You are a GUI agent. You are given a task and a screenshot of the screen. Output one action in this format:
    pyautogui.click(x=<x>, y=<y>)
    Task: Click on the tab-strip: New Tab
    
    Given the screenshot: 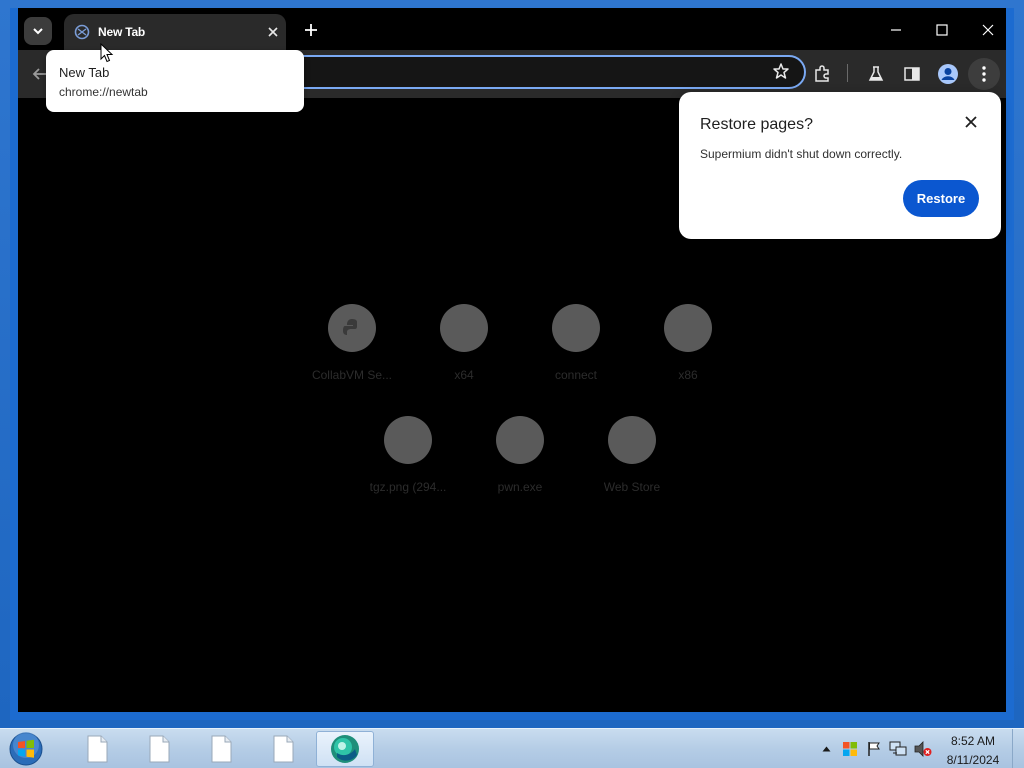 What is the action you would take?
    pyautogui.click(x=512, y=29)
    